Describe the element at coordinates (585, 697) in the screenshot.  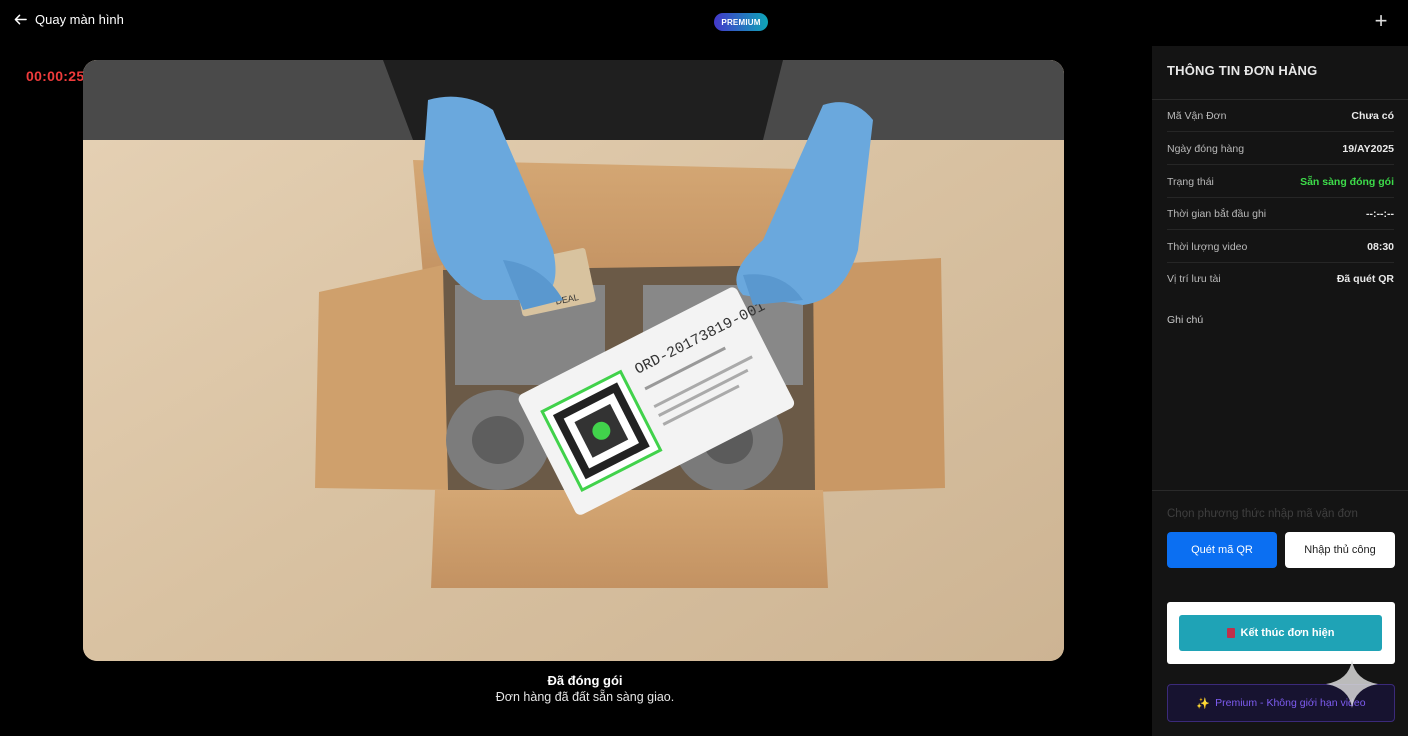
I see `caption-subtitle: Đơn hàng đã đất sẵn sàng giao.` at that location.